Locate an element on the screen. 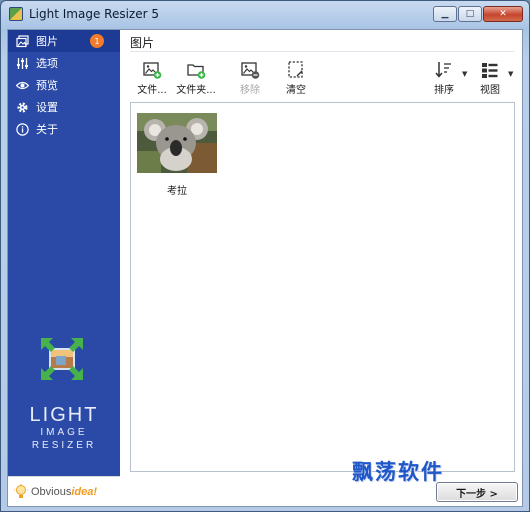  images-icon is located at coordinates (22, 41).